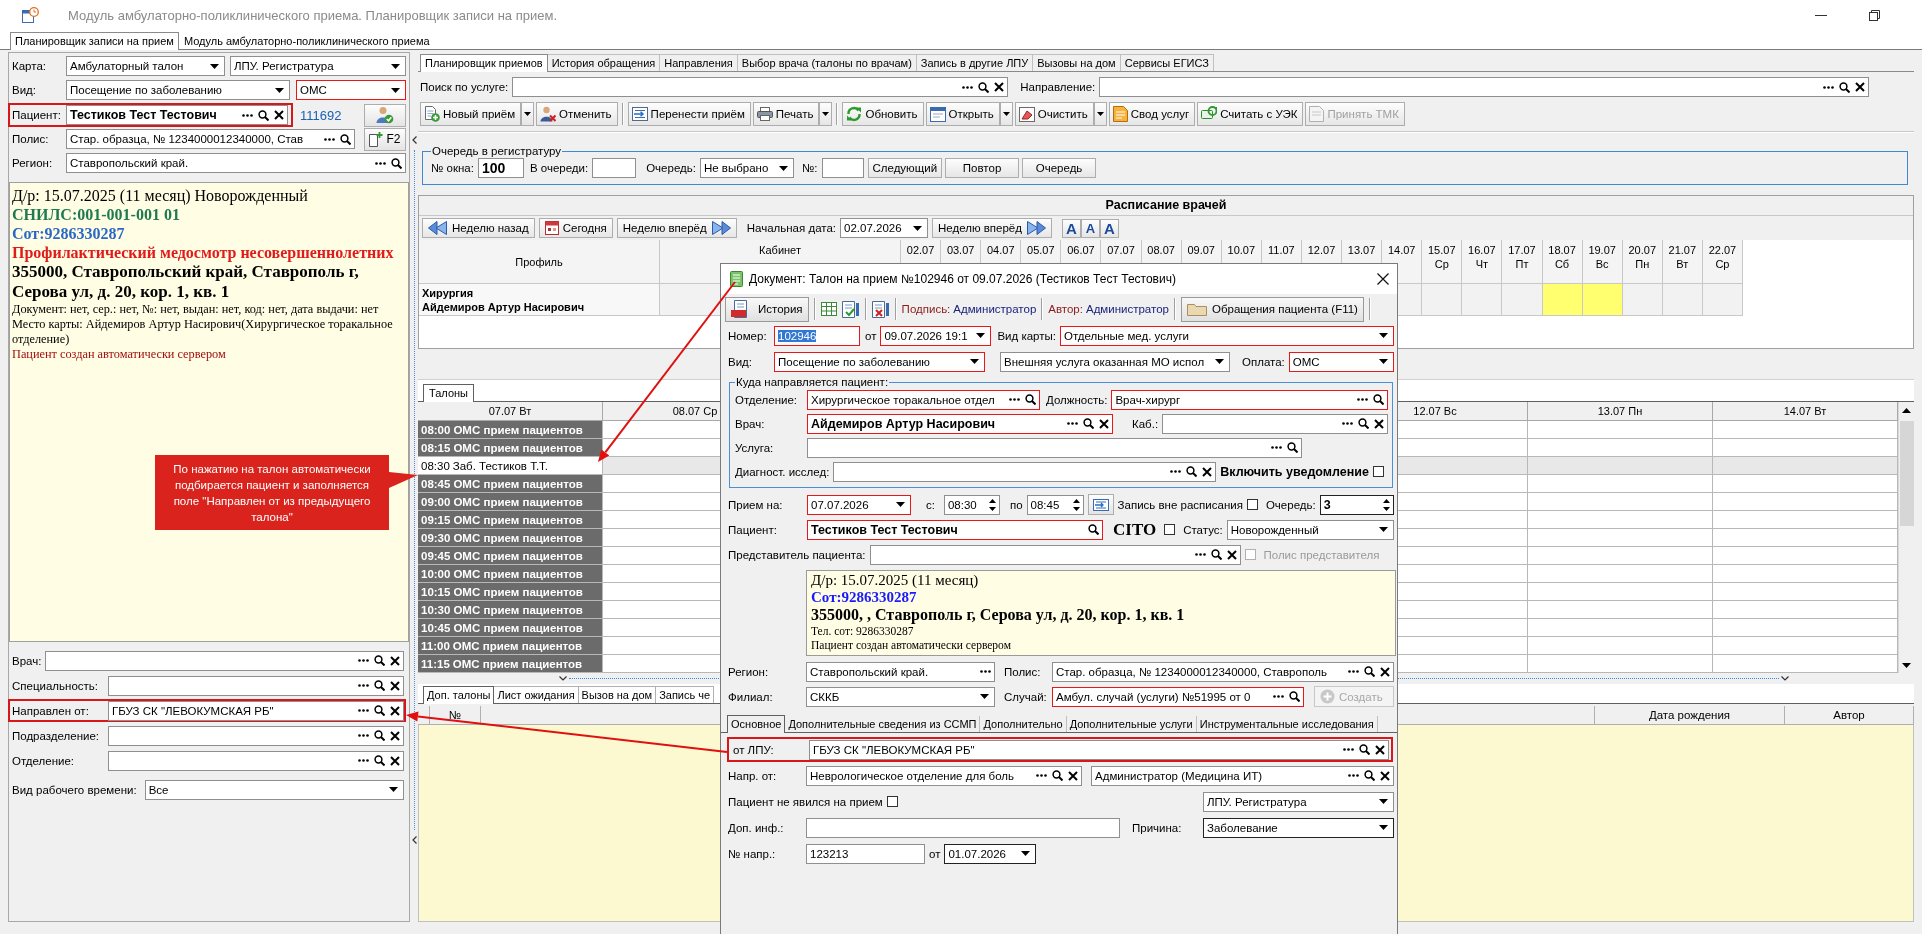 Image resolution: width=1922 pixels, height=934 pixels. Describe the element at coordinates (74, 789) in the screenshot. I see `field-label: Вид рабочего времени:` at that location.